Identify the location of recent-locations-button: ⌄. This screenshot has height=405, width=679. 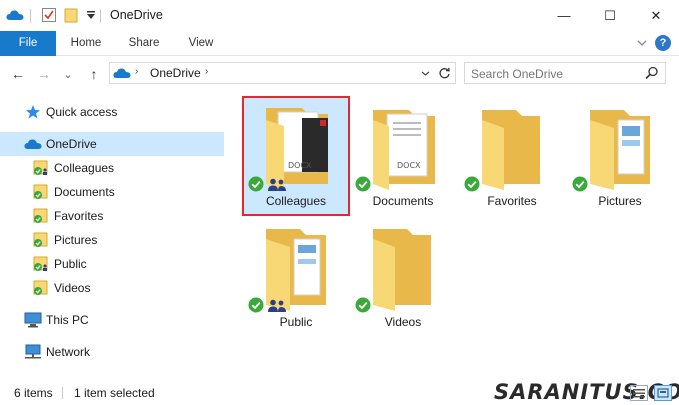
(68, 74).